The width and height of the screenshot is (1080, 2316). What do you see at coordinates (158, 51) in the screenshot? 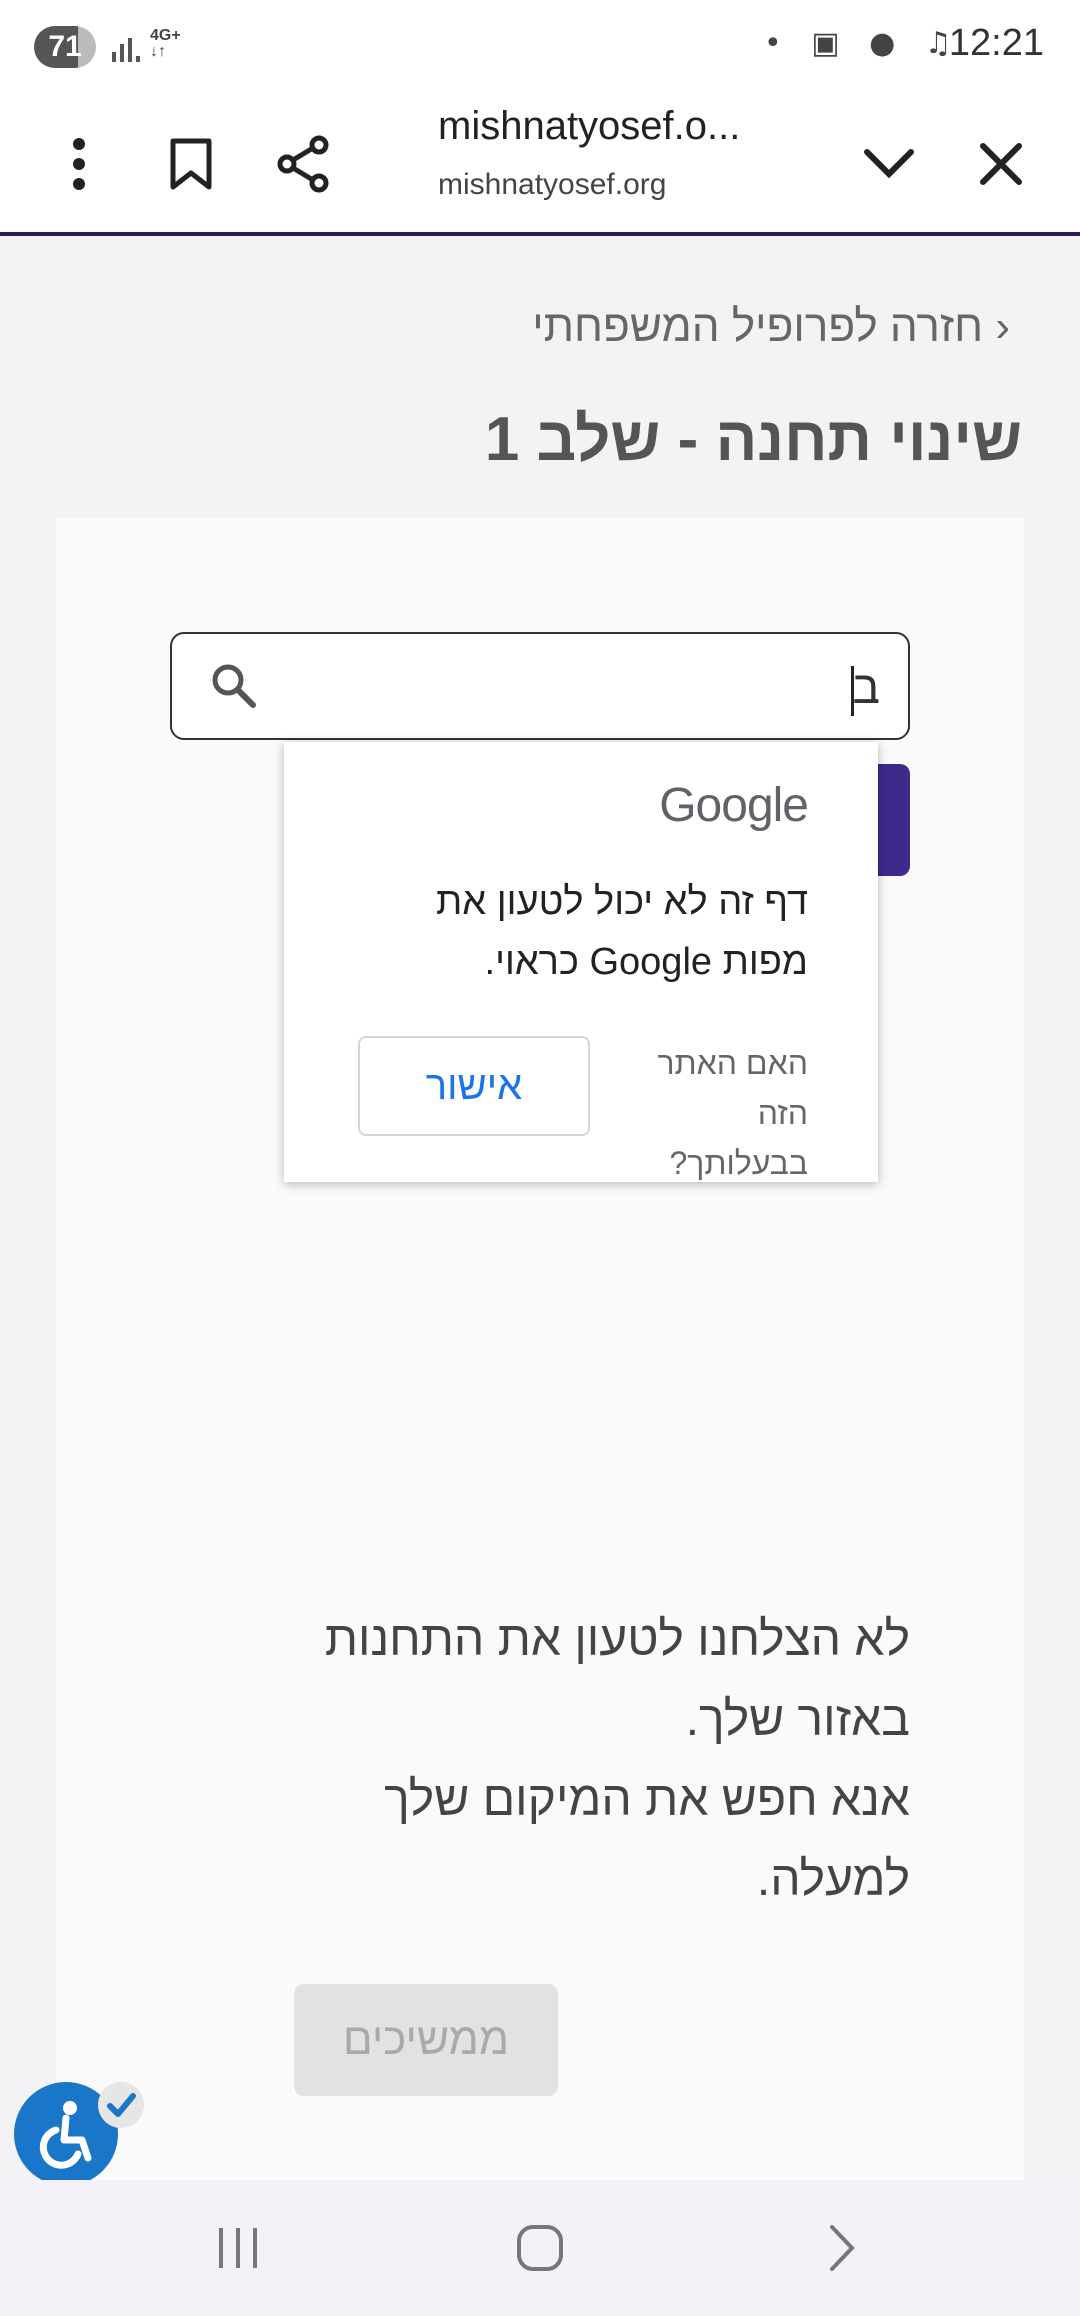
I see `data-arrows-icon: ↓↑` at bounding box center [158, 51].